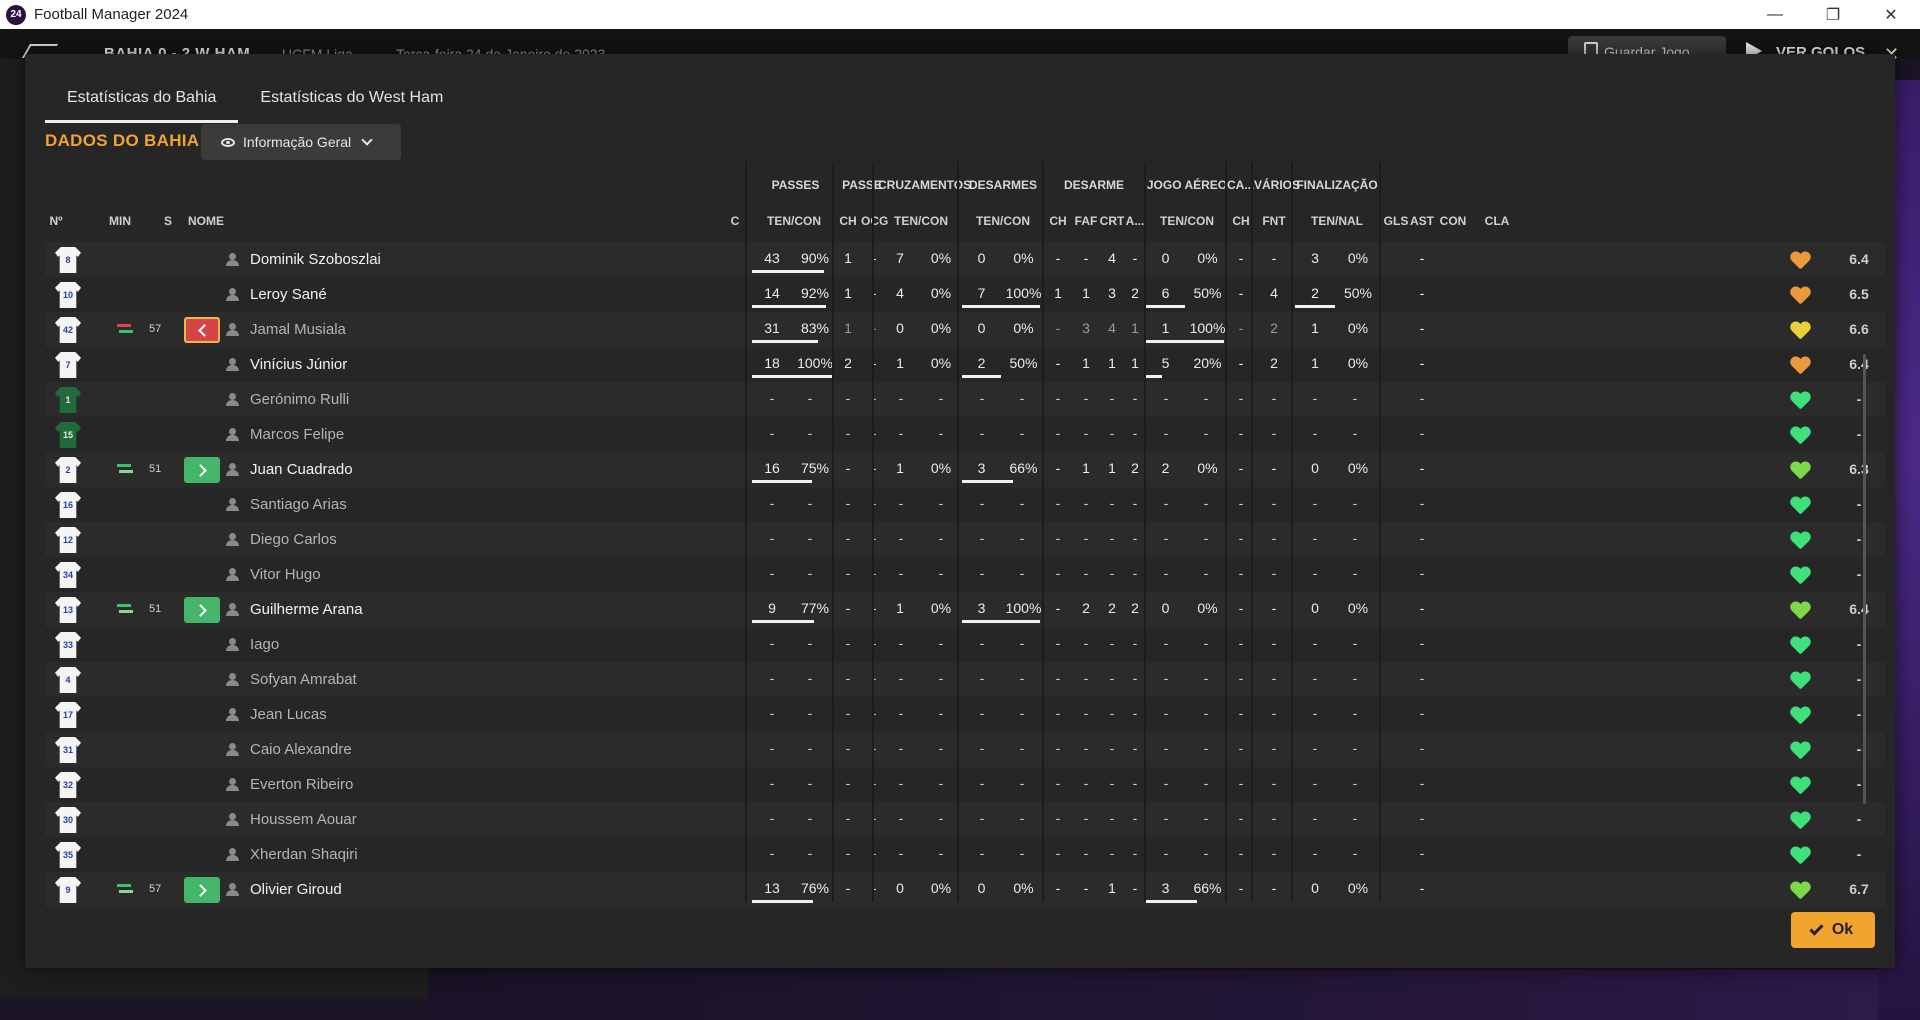 This screenshot has width=1920, height=1020. What do you see at coordinates (168, 221) in the screenshot?
I see `column-header-cell: S` at bounding box center [168, 221].